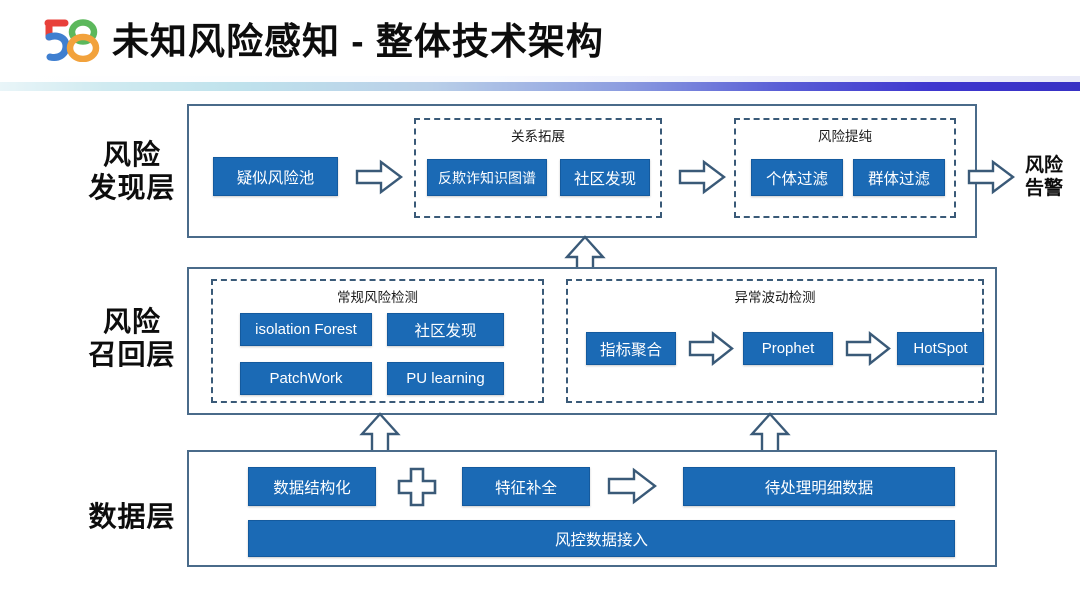 This screenshot has width=1080, height=607. What do you see at coordinates (601, 538) in the screenshot?
I see `node-risk-control-data-ingest: 风控数据接入` at bounding box center [601, 538].